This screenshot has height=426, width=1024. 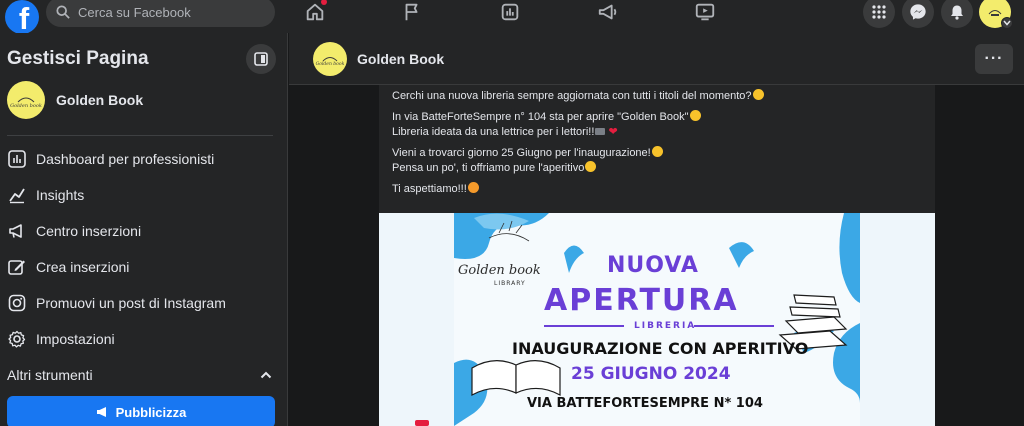 I want to click on promote-button-label: Pubblicizza, so click(x=151, y=412).